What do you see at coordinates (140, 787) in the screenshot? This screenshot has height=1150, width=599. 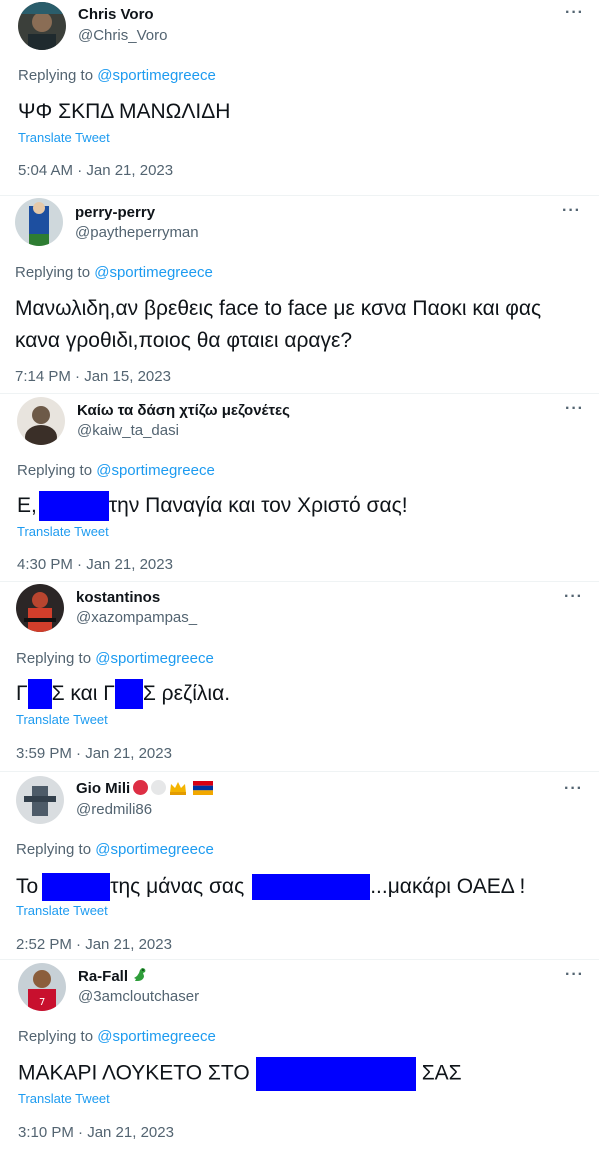 I see `red-circle-icon` at bounding box center [140, 787].